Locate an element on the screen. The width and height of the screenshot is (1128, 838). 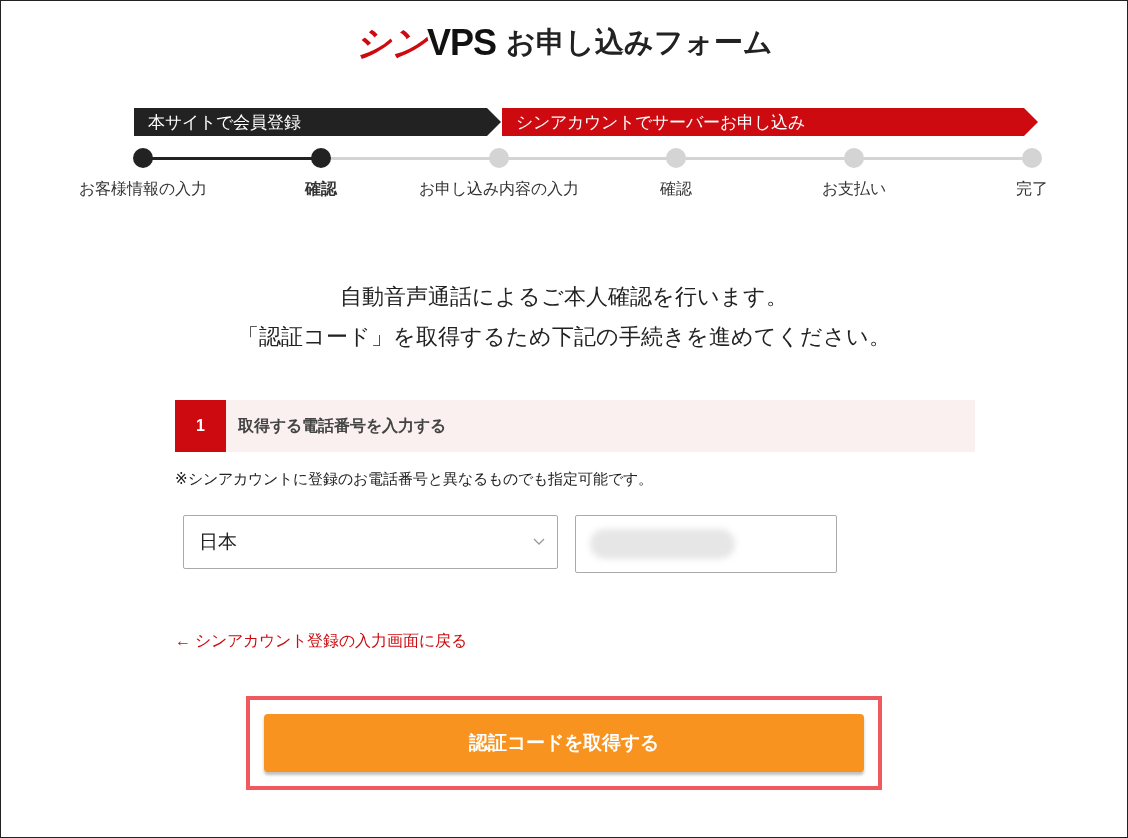
brand-logo: VPS is located at coordinates (461, 42).